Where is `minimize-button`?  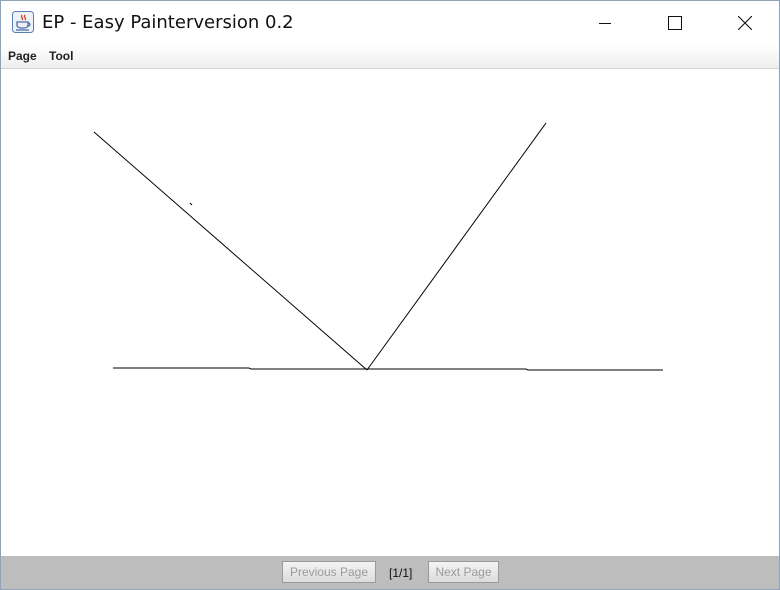 minimize-button is located at coordinates (605, 23).